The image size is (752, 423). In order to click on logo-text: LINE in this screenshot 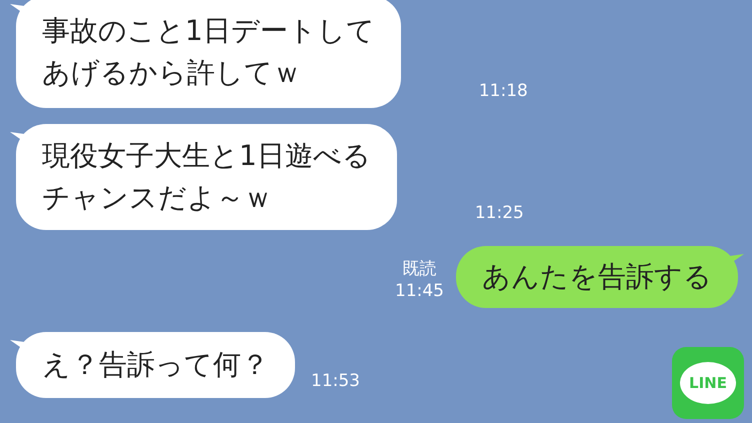, I will do `click(708, 383)`.